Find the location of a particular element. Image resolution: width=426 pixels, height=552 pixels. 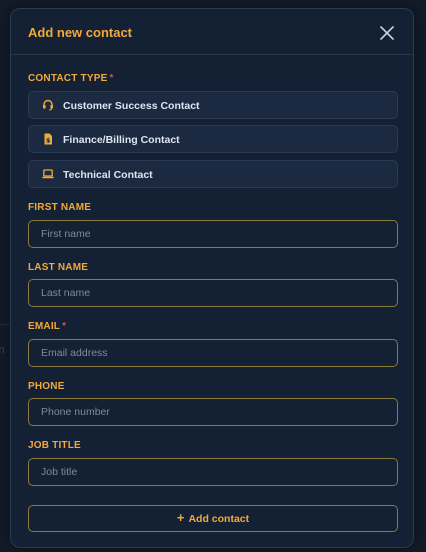

close-icon is located at coordinates (387, 33).